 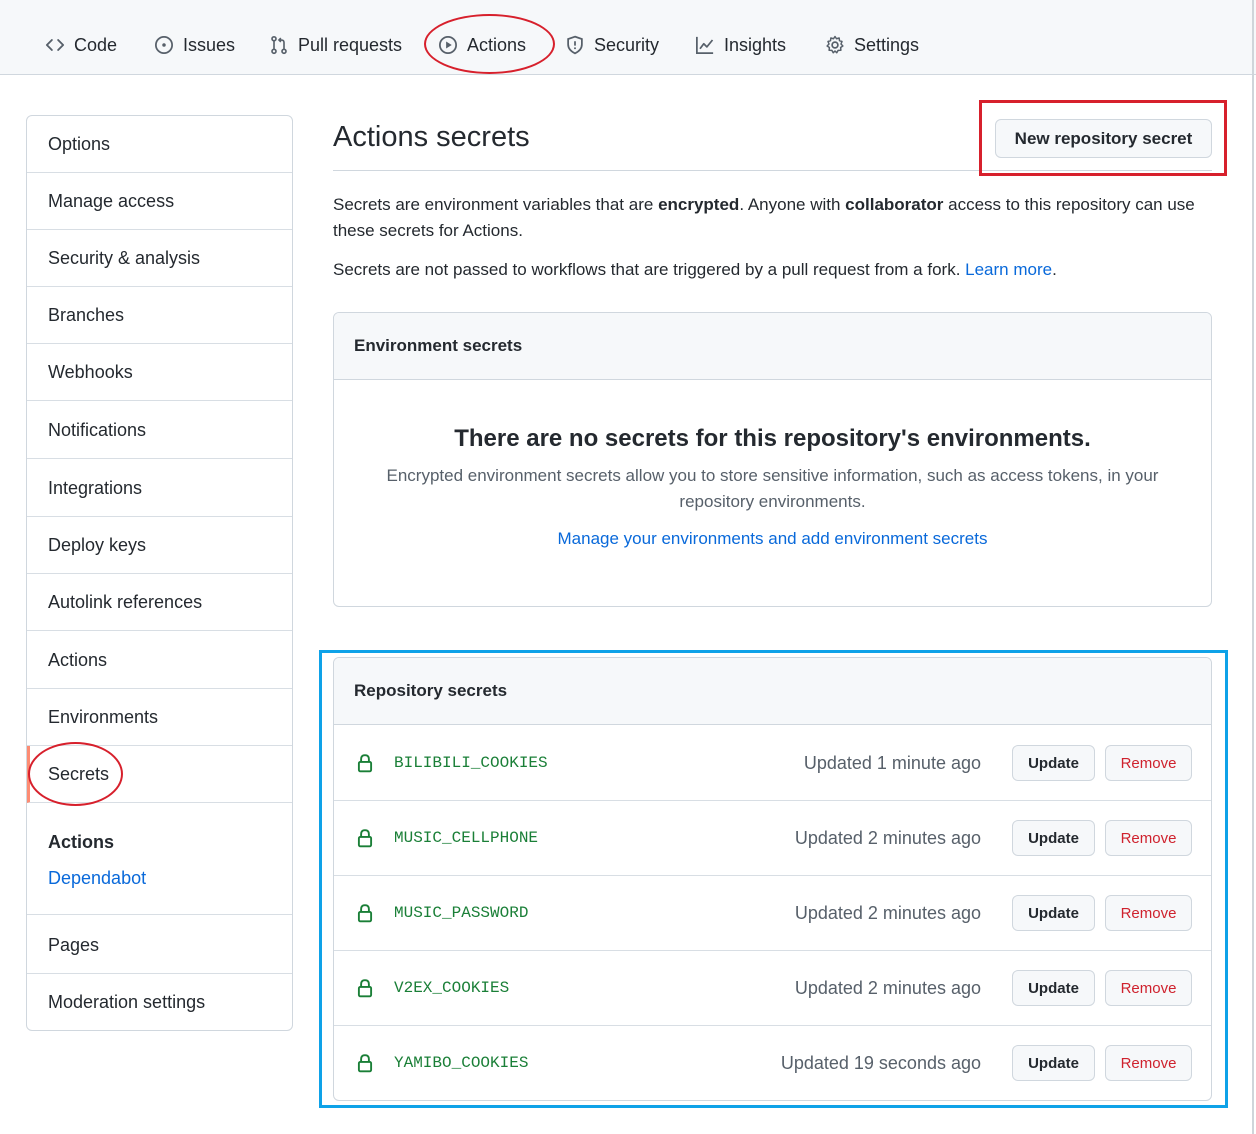 What do you see at coordinates (792, 204) in the screenshot?
I see `desc-text: . Anyone with` at bounding box center [792, 204].